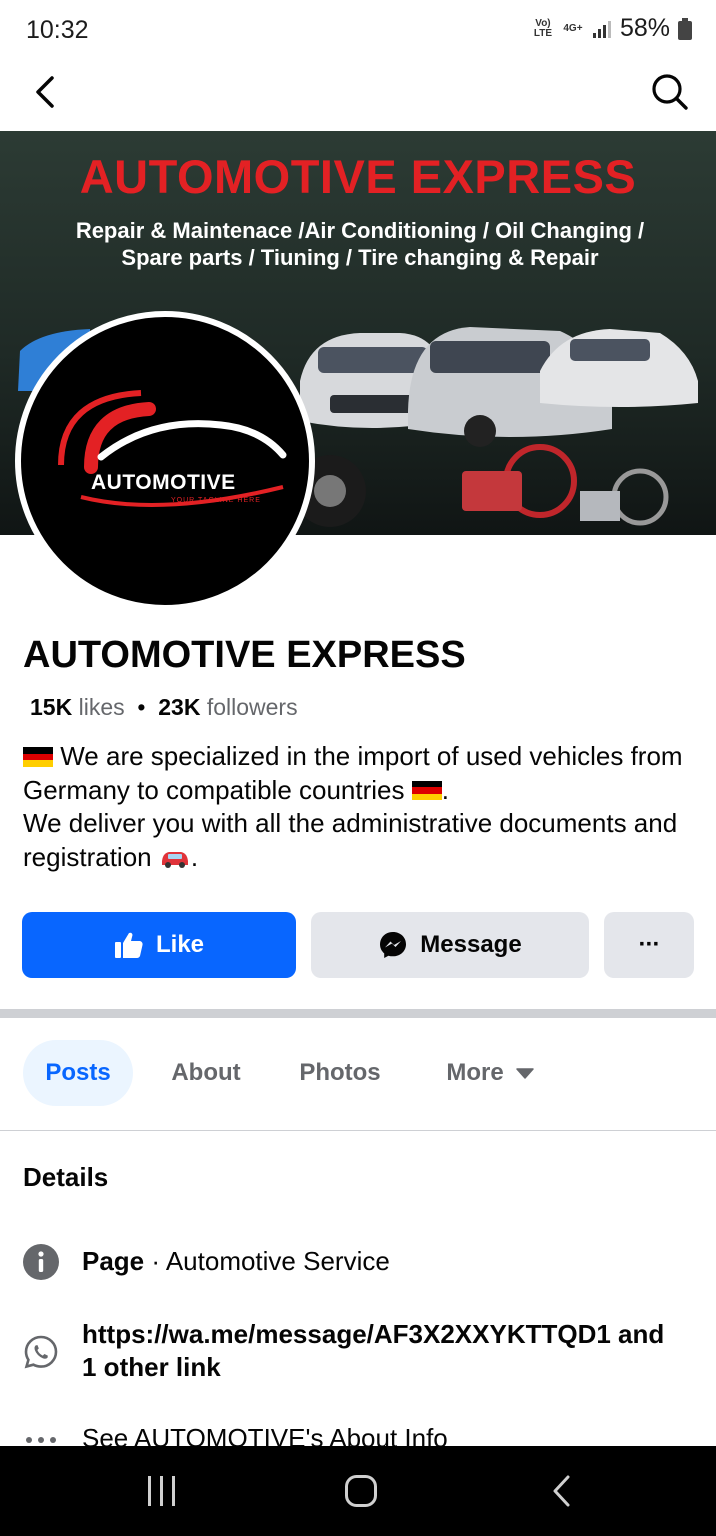 The height and width of the screenshot is (1536, 716). What do you see at coordinates (51, 707) in the screenshot?
I see `likes-count: 15K` at bounding box center [51, 707].